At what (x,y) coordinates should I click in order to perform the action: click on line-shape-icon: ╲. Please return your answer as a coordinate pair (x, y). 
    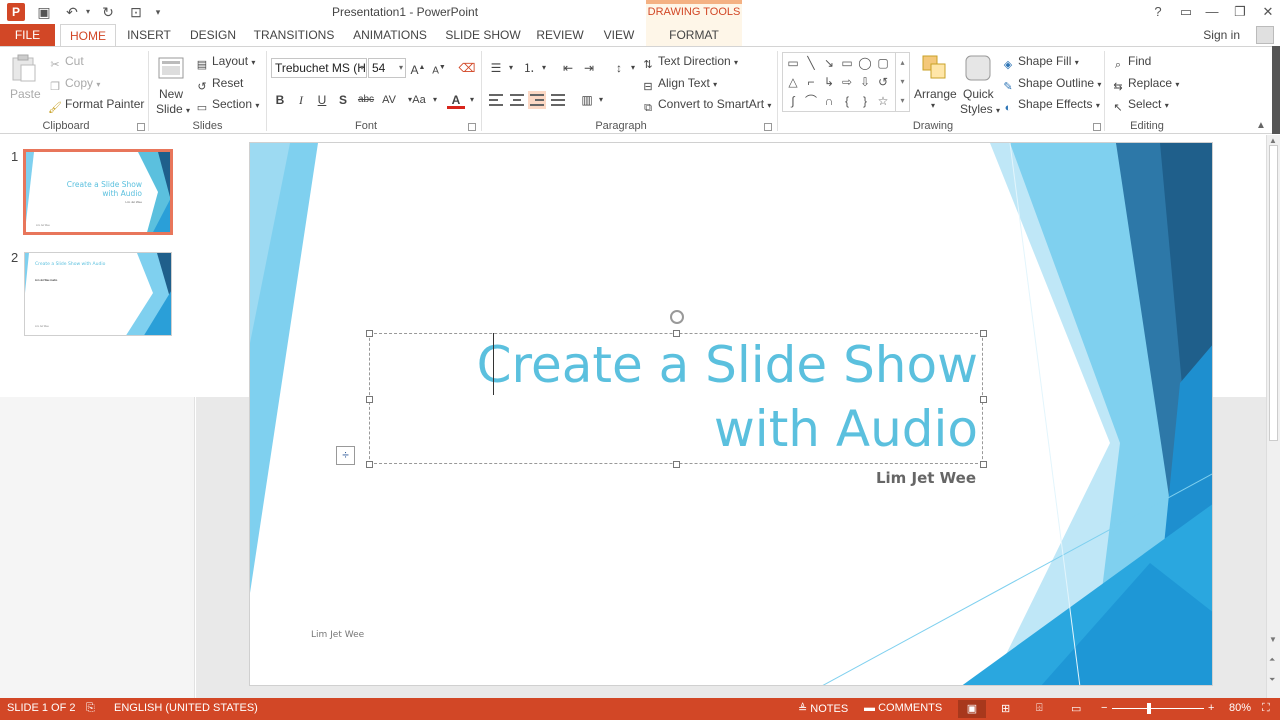
    Looking at the image, I should click on (811, 63).